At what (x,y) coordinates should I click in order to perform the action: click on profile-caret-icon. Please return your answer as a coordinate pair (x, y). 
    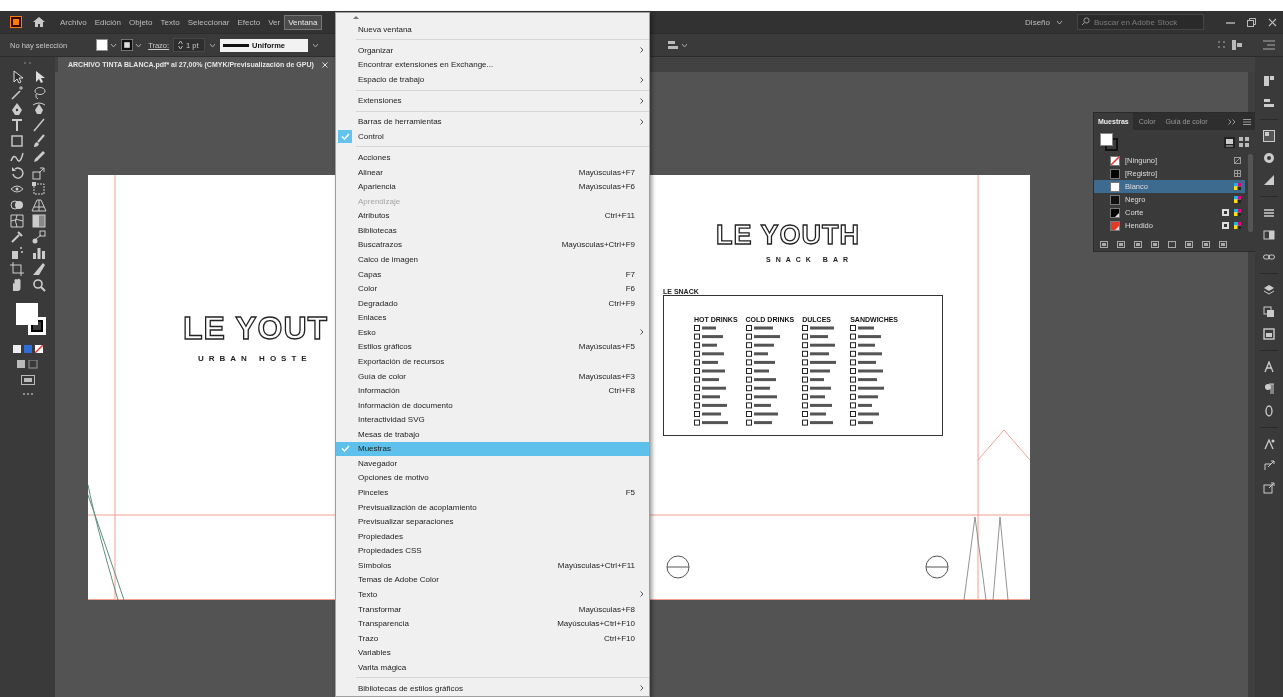
    Looking at the image, I should click on (316, 45).